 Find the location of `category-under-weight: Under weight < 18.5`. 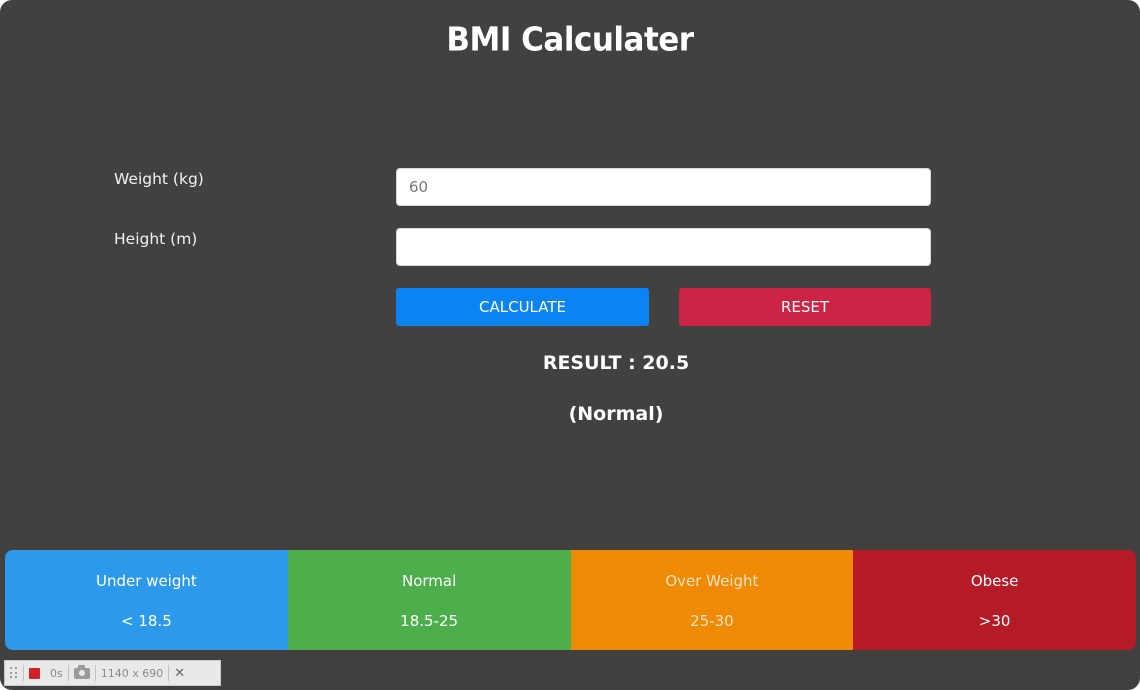

category-under-weight: Under weight < 18.5 is located at coordinates (146, 600).